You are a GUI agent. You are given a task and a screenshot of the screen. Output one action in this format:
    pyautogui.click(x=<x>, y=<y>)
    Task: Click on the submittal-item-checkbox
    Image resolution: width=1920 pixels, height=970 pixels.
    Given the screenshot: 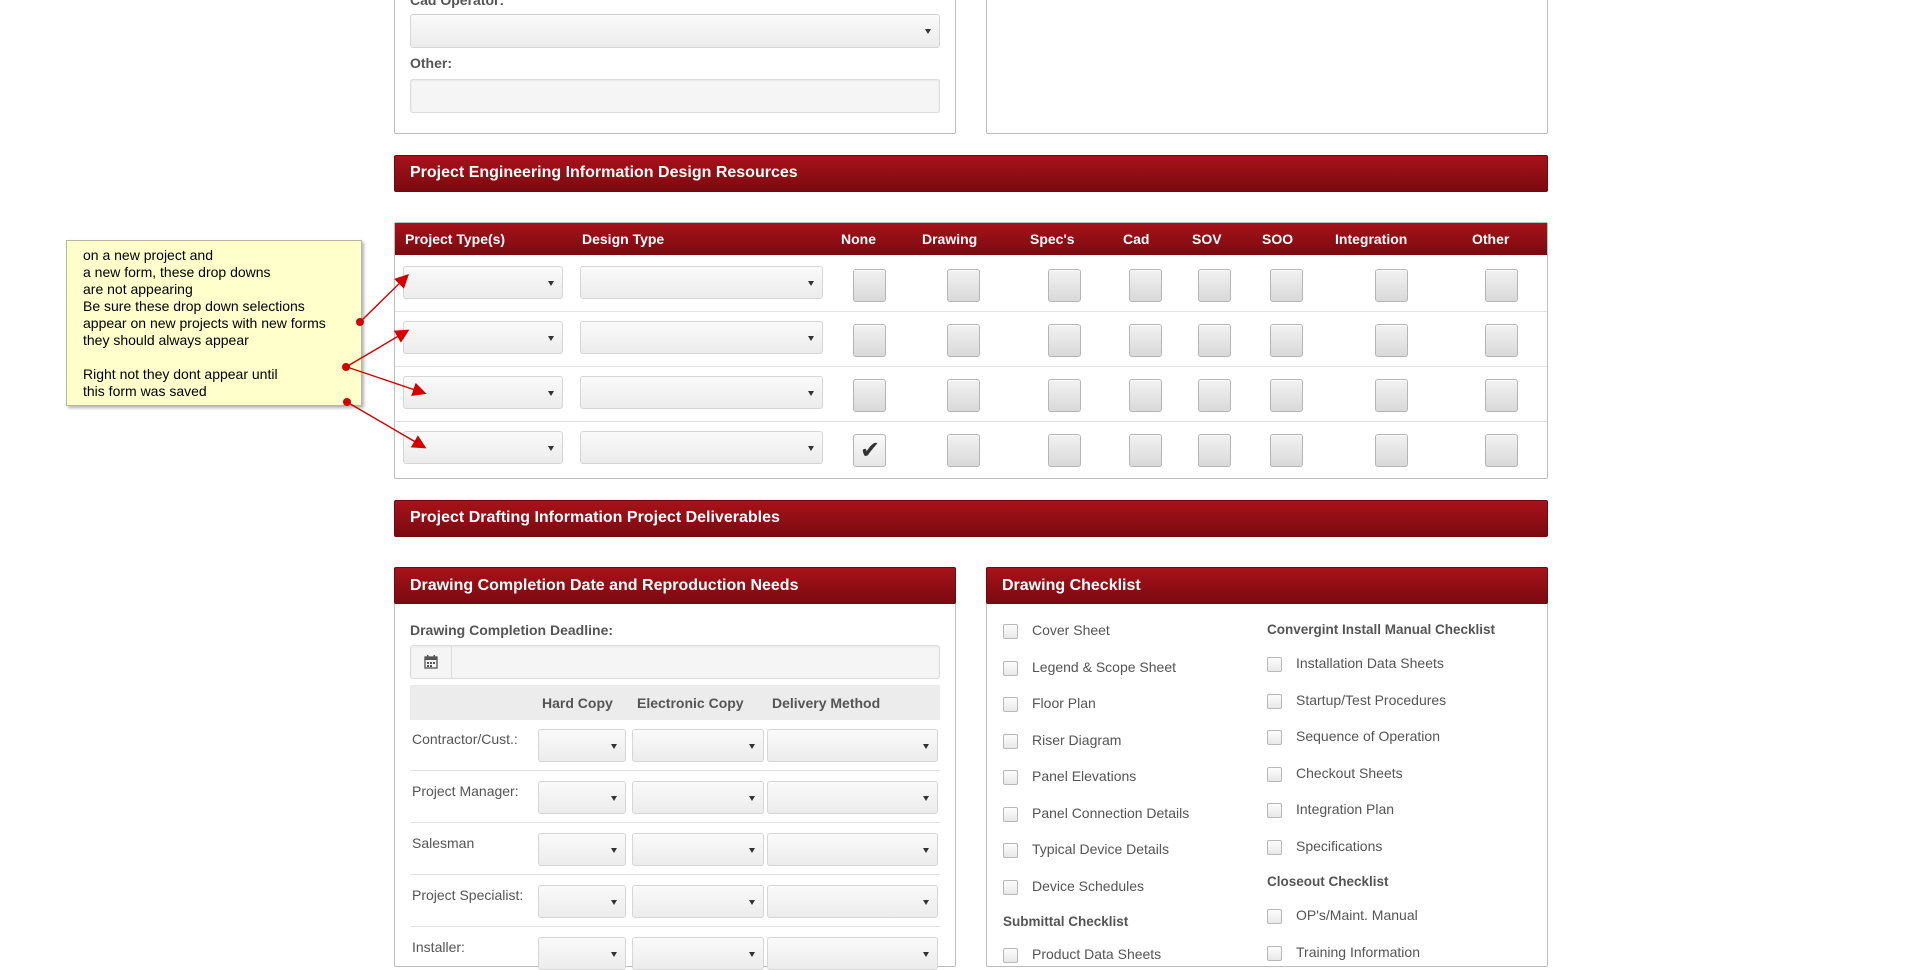 What is the action you would take?
    pyautogui.click(x=1010, y=955)
    